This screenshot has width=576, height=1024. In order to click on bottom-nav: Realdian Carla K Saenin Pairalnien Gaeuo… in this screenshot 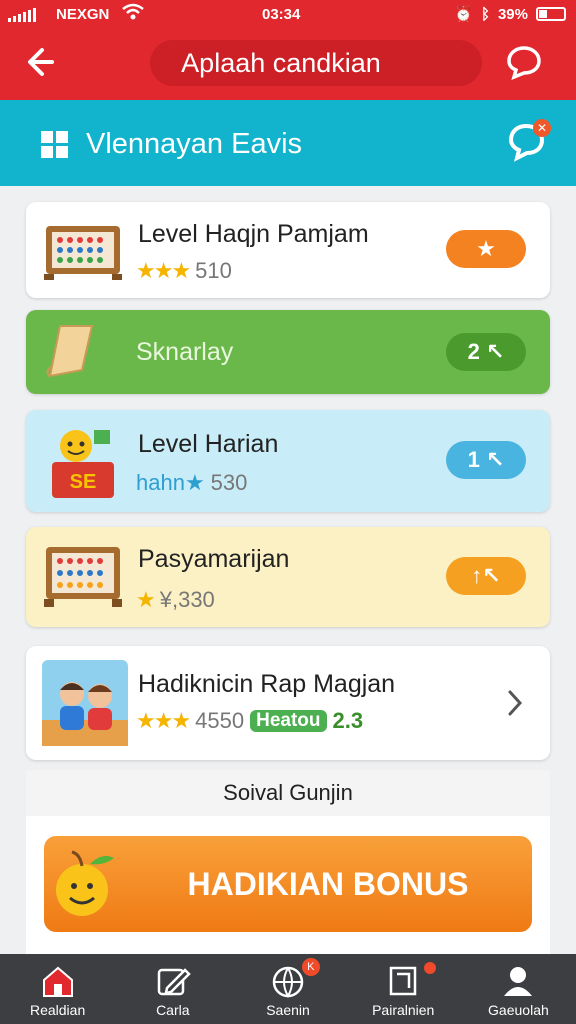, I will do `click(288, 989)`.